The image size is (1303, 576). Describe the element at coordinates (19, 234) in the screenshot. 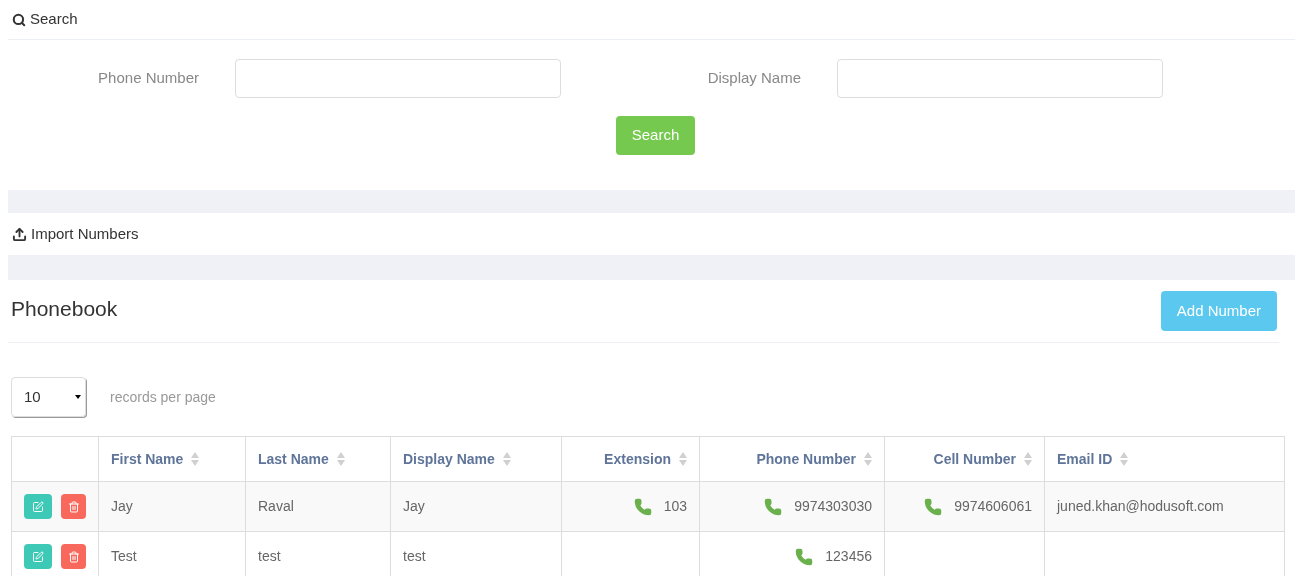

I see `upload-icon` at that location.